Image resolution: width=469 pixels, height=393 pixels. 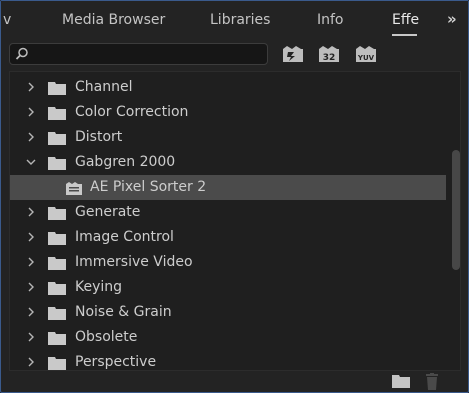 I want to click on tree-item-label: Perspective, so click(x=116, y=362).